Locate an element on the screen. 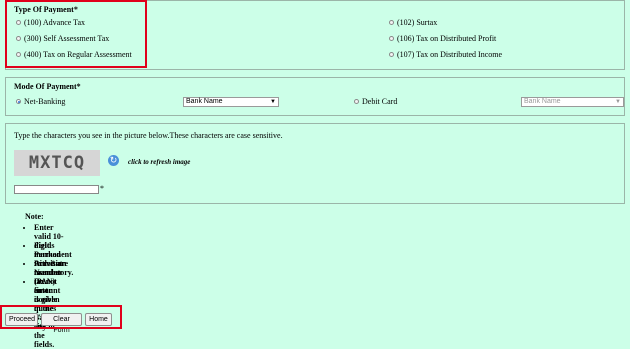 The width and height of the screenshot is (630, 349). radio-surtax is located at coordinates (391, 22).